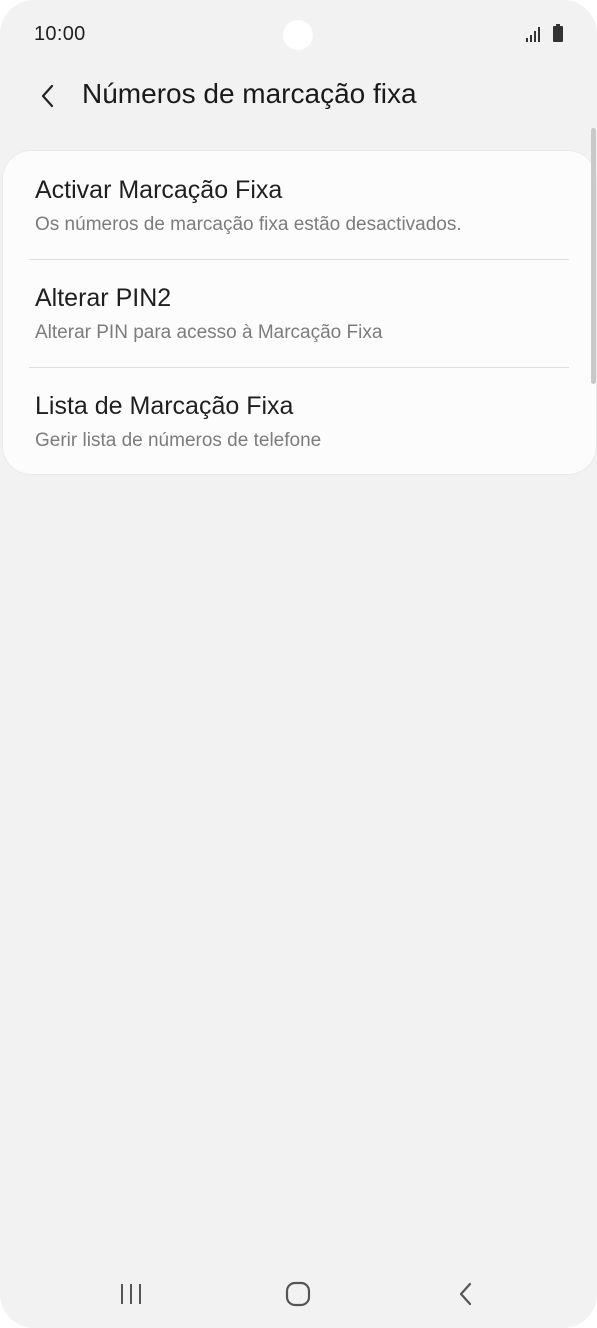  I want to click on scrollbar, so click(593, 256).